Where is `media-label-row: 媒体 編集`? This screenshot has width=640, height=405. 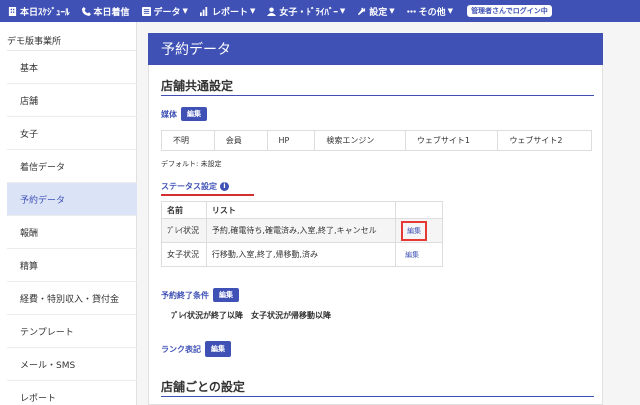 media-label-row: 媒体 編集 is located at coordinates (184, 114).